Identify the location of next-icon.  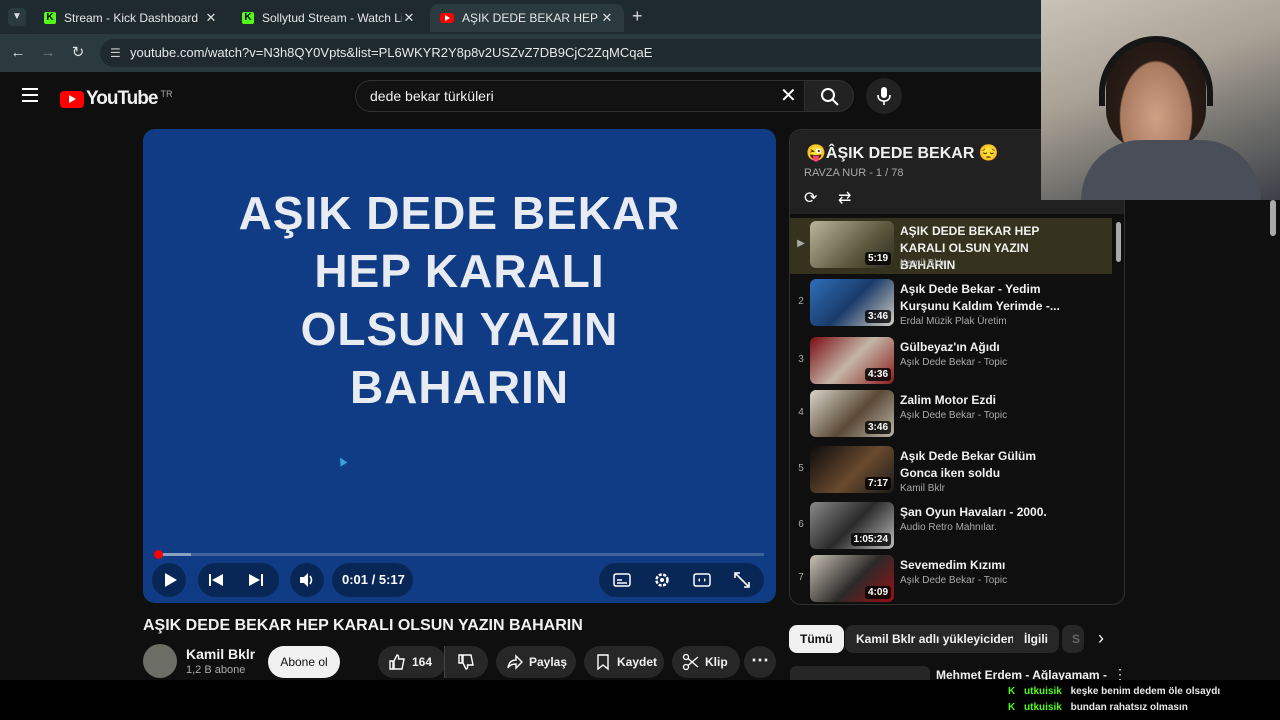
(256, 580).